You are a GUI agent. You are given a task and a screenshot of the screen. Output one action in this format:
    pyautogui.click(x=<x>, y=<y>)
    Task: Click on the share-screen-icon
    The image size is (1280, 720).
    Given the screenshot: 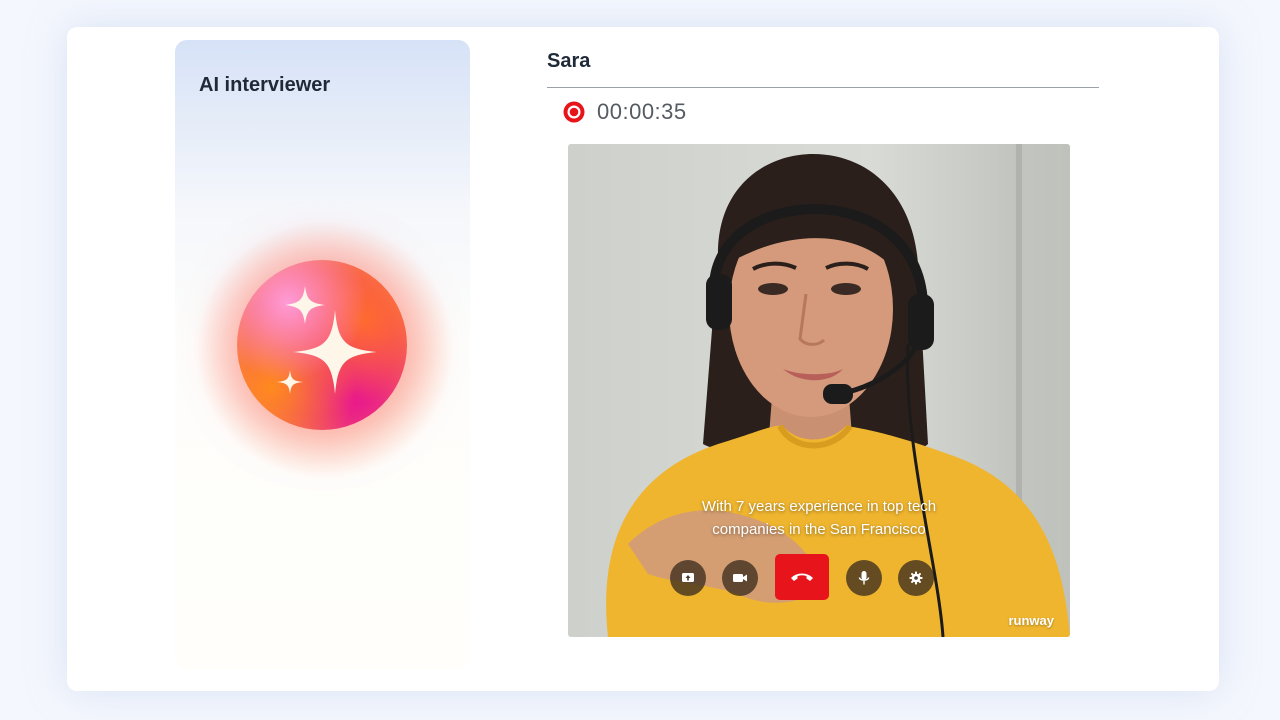 What is the action you would take?
    pyautogui.click(x=688, y=577)
    